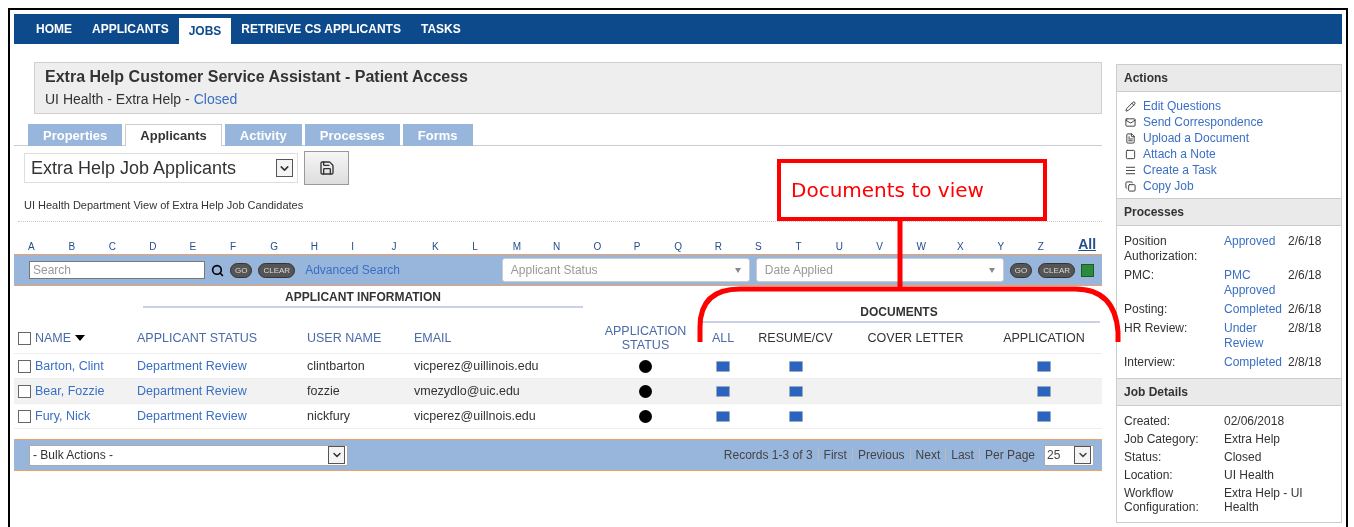  Describe the element at coordinates (452, 246) in the screenshot. I see `letter-link: K` at that location.